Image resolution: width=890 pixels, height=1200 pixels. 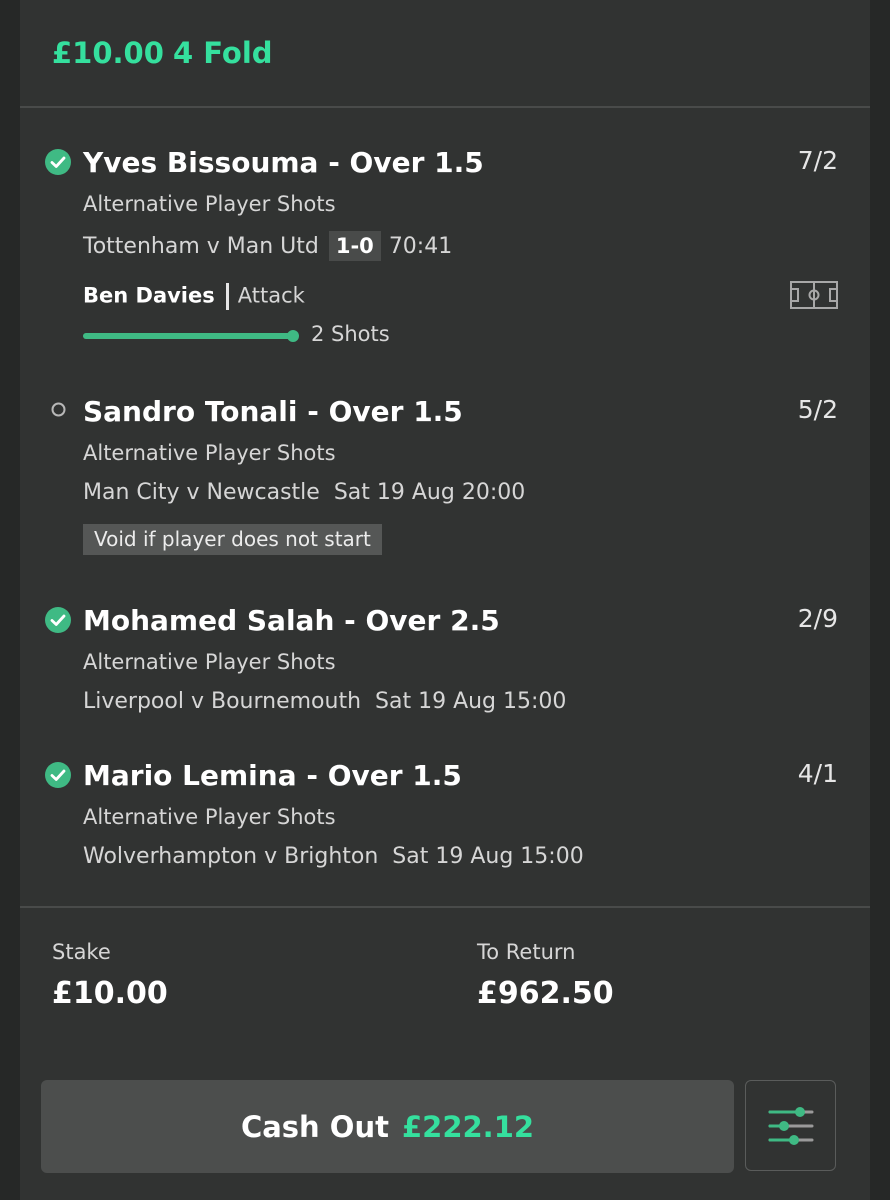 What do you see at coordinates (273, 411) in the screenshot?
I see `leg-selection: Sandro Tonali - Over 1.5` at bounding box center [273, 411].